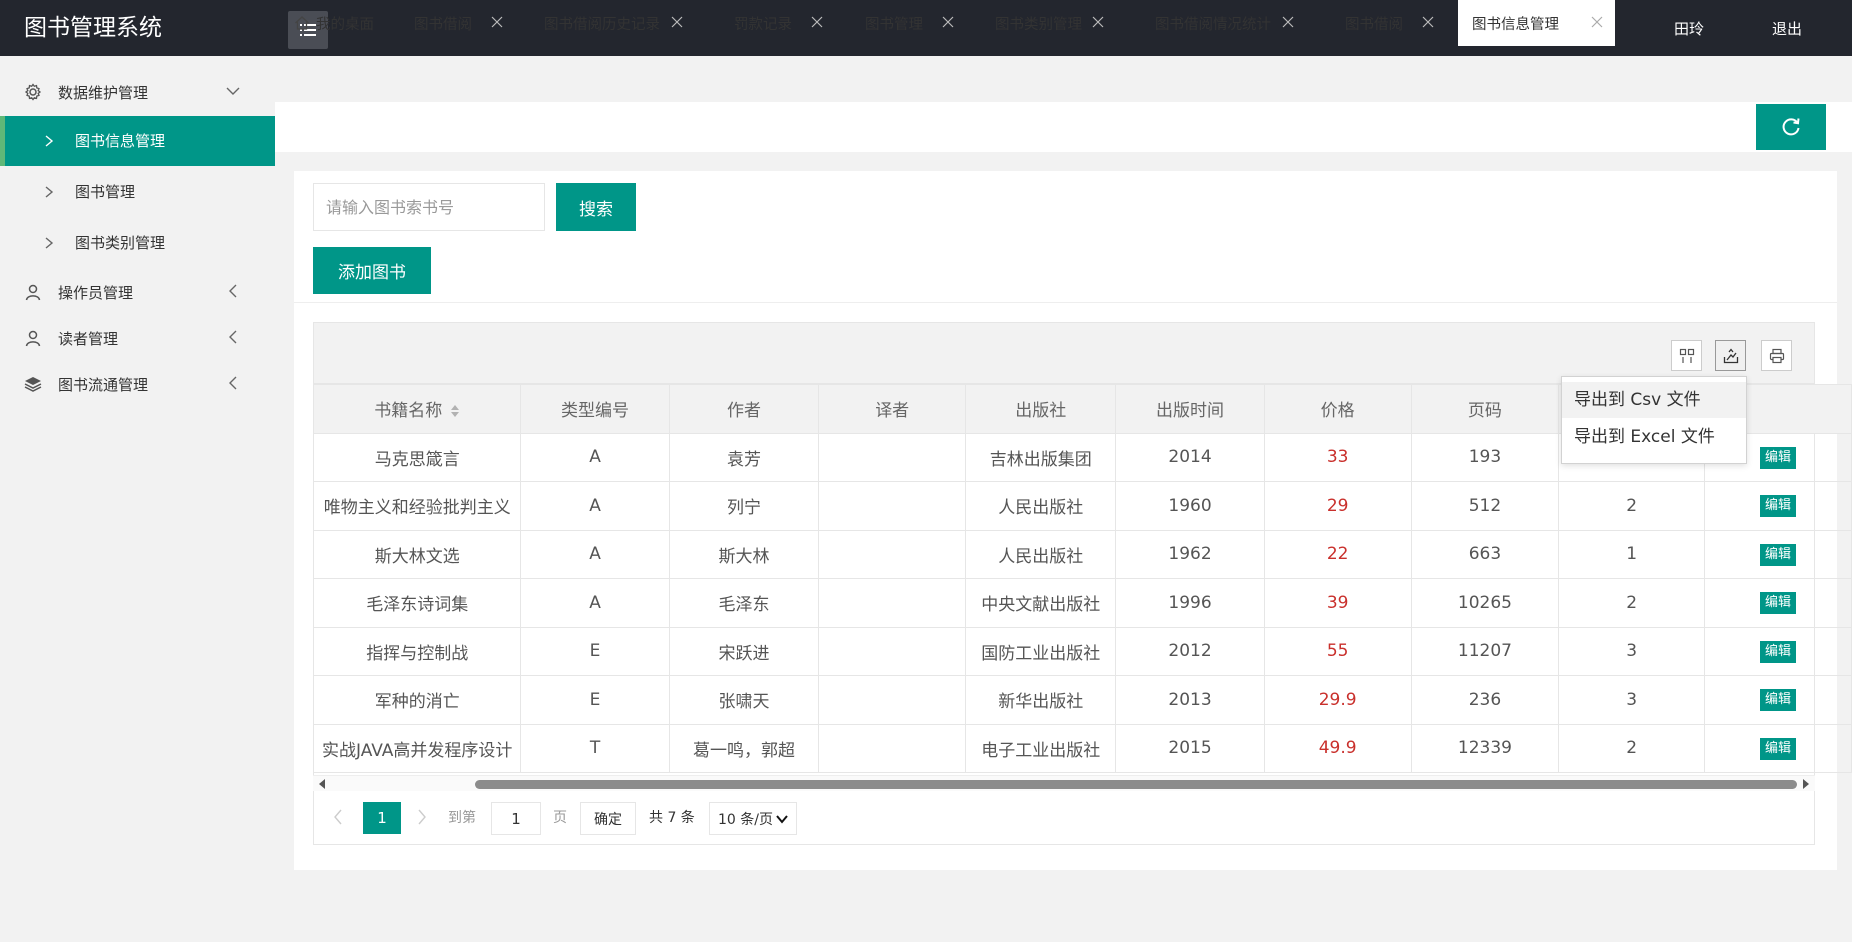 The width and height of the screenshot is (1852, 942). I want to click on refresh-button, so click(1791, 127).